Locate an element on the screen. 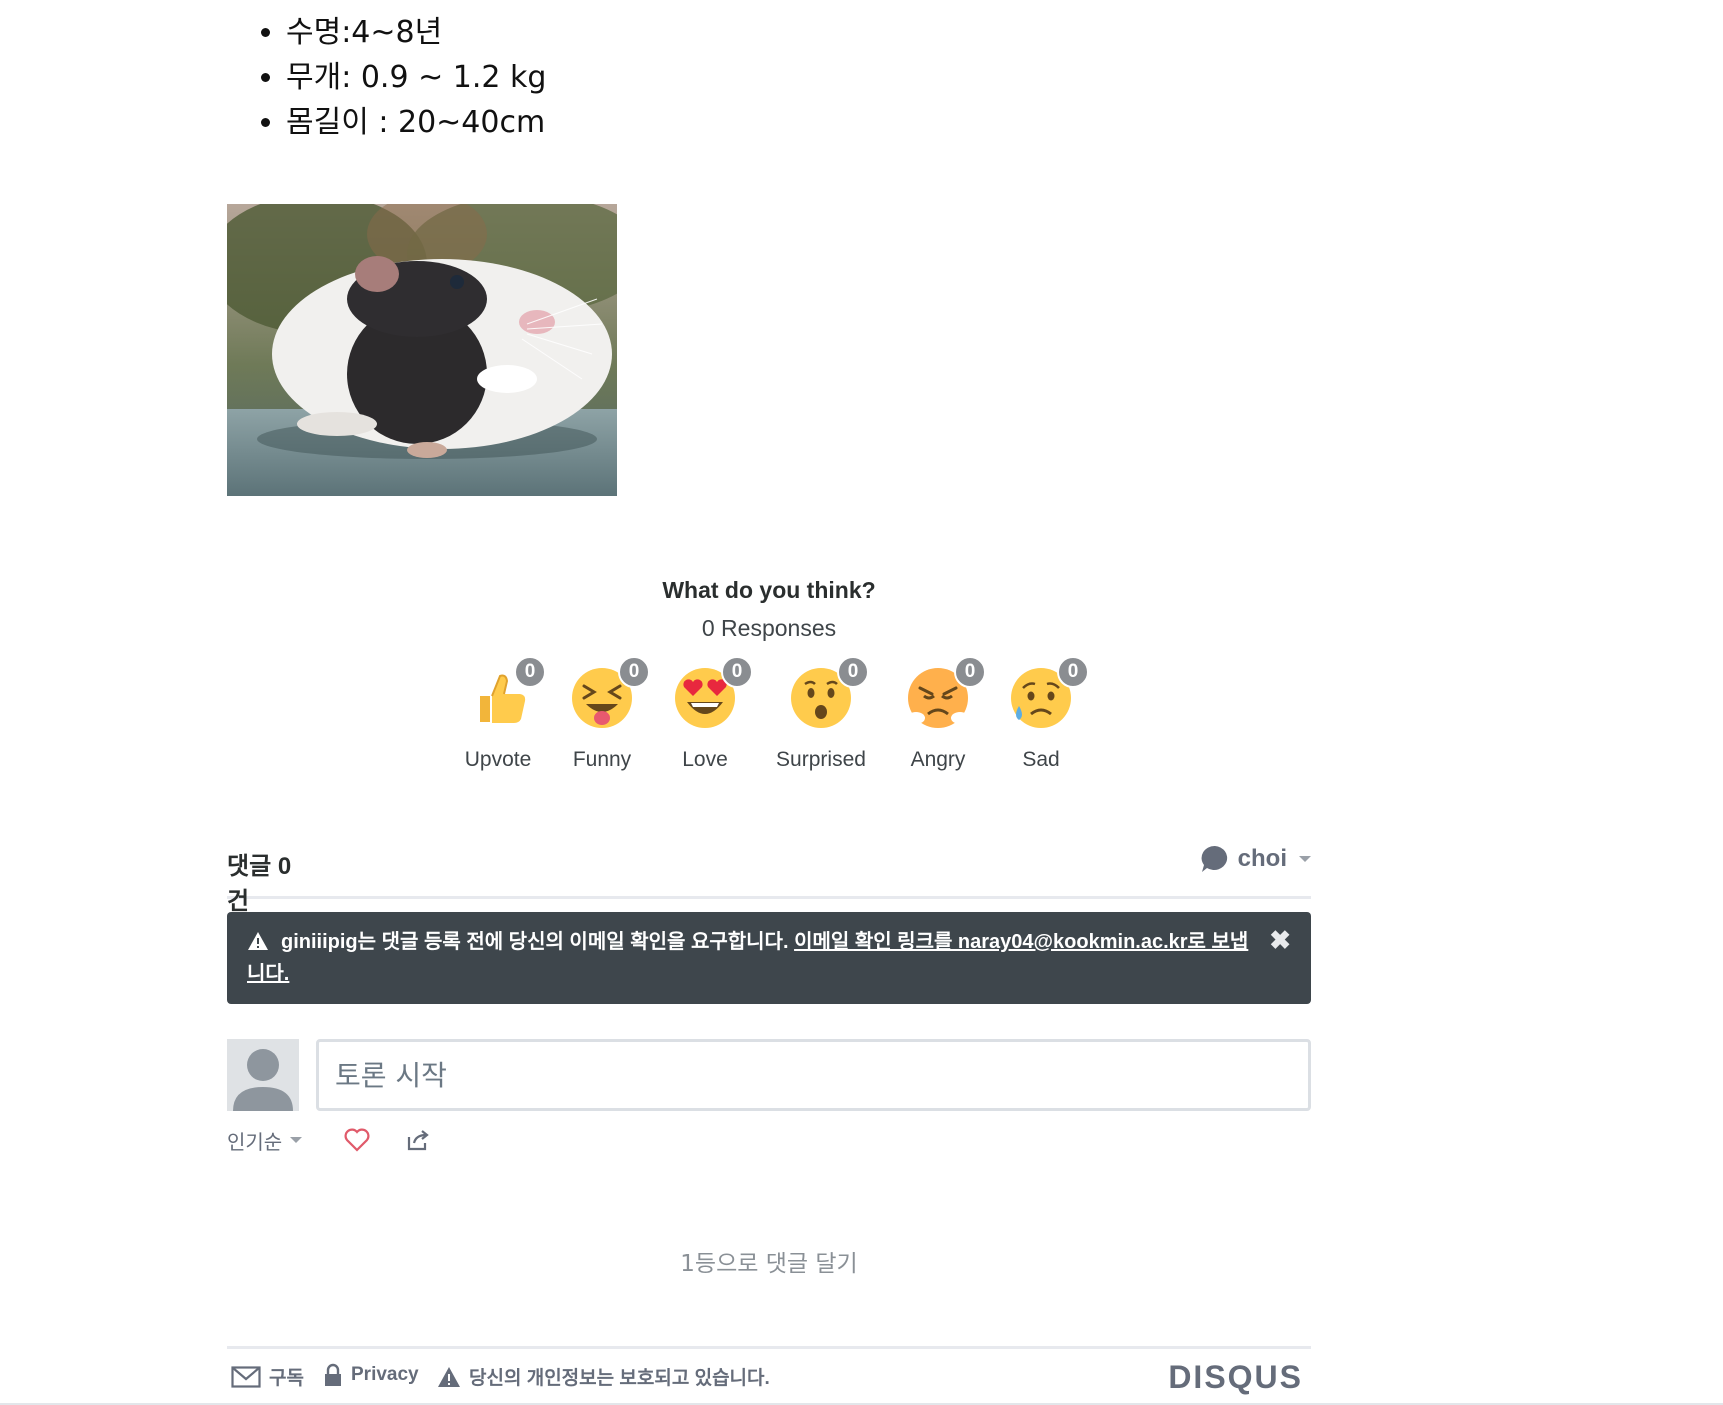  reaction-upvote-label: Upvote is located at coordinates (498, 759).